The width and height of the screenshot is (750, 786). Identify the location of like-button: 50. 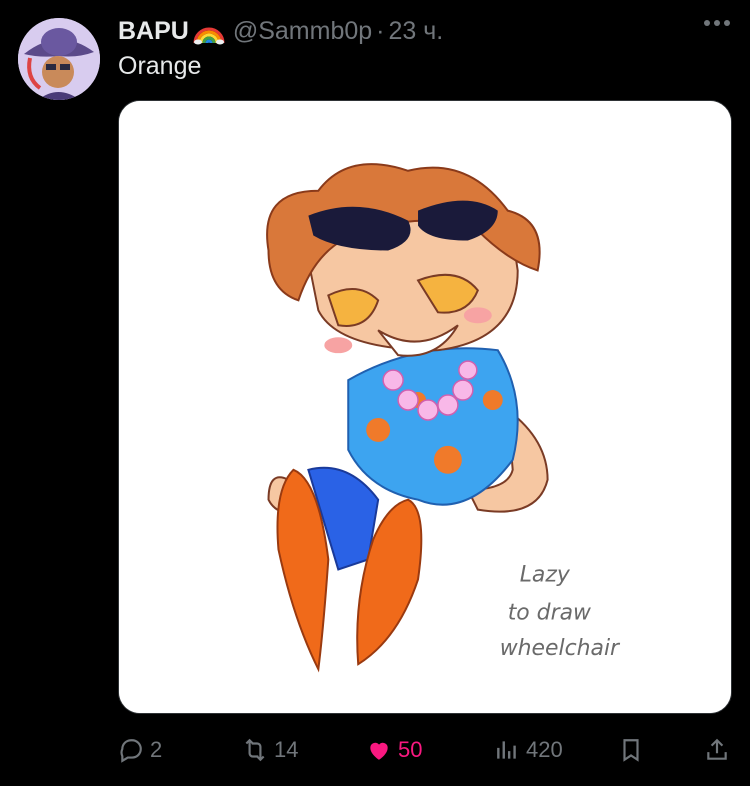
(394, 750).